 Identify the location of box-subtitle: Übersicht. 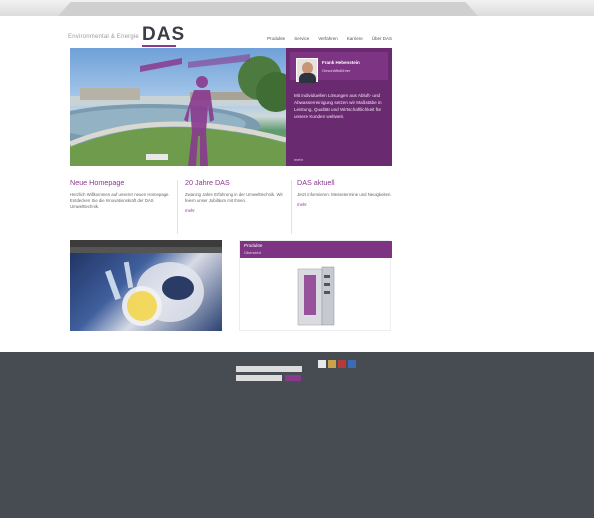
(252, 252).